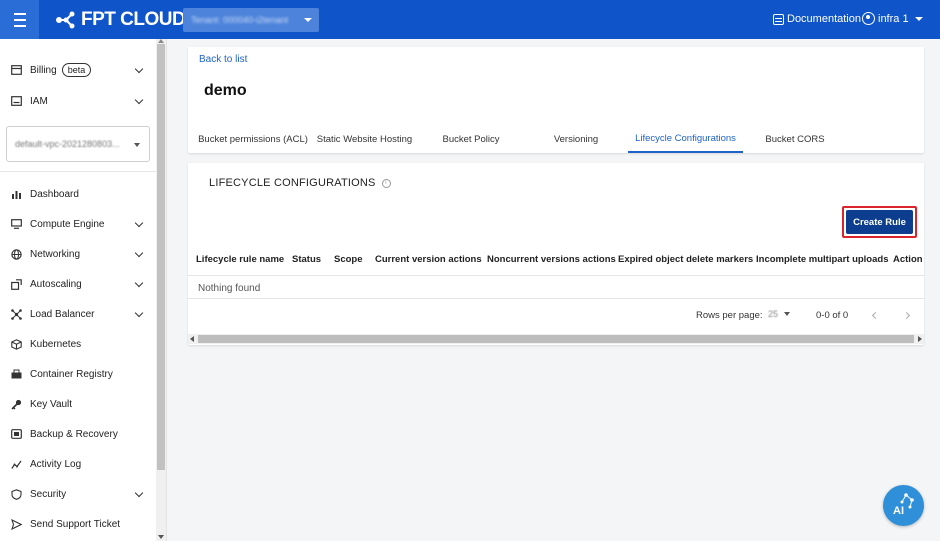  I want to click on section-title: LIFECYCLE CONFIGURATIONS i, so click(300, 183).